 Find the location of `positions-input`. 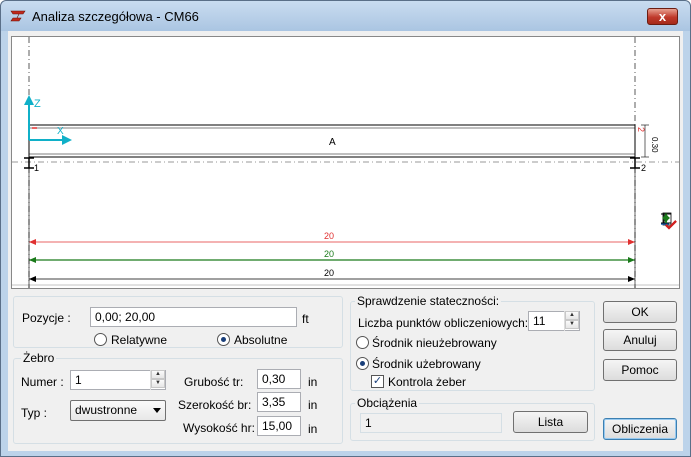

positions-input is located at coordinates (193, 317).